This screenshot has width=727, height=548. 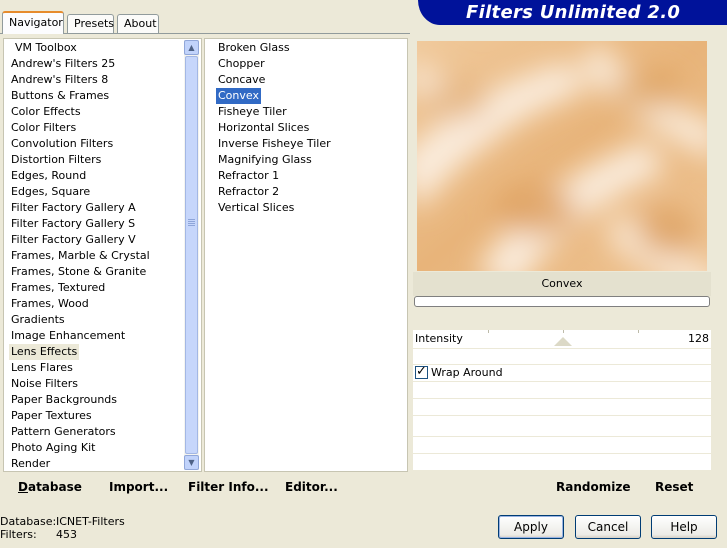 What do you see at coordinates (265, 160) in the screenshot?
I see `filter-item: Magnifying Glass` at bounding box center [265, 160].